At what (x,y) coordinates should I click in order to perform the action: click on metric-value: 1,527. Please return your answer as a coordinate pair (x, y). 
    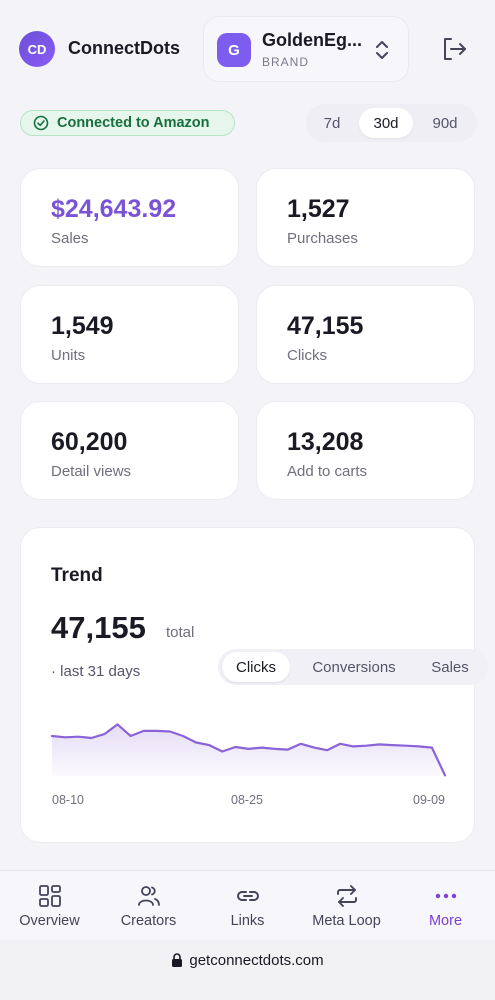
    Looking at the image, I should click on (318, 209).